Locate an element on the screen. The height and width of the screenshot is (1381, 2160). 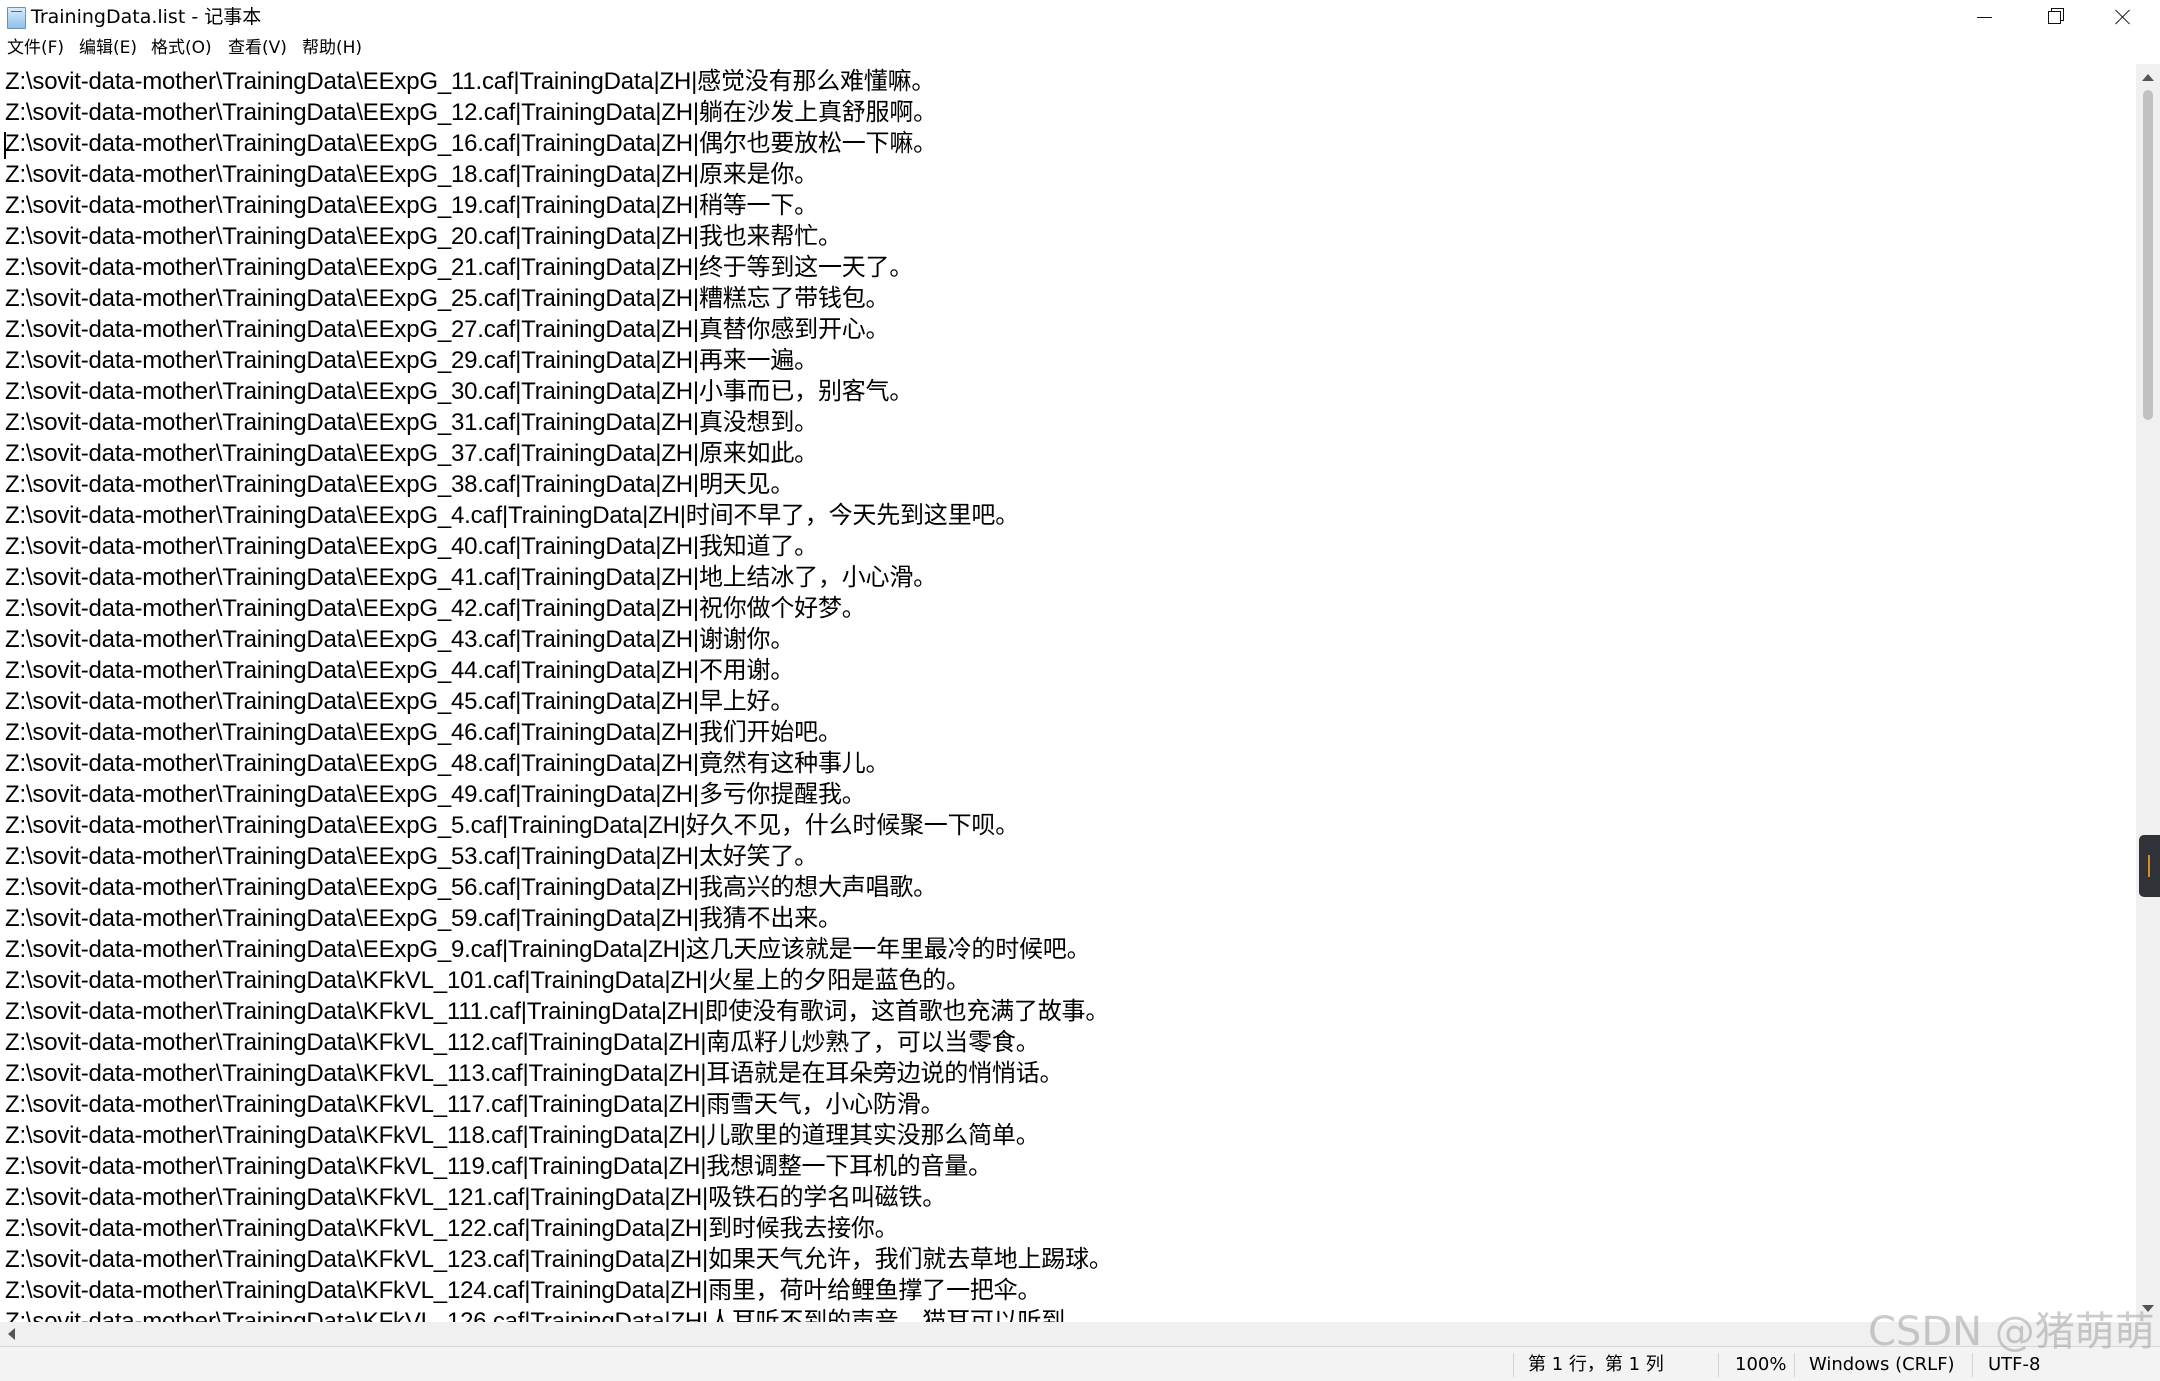
menu-format: 格式(O) is located at coordinates (181, 48).